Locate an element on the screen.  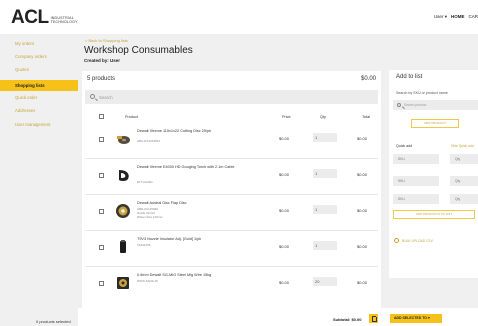
products-total: $0.00 is located at coordinates (368, 79).